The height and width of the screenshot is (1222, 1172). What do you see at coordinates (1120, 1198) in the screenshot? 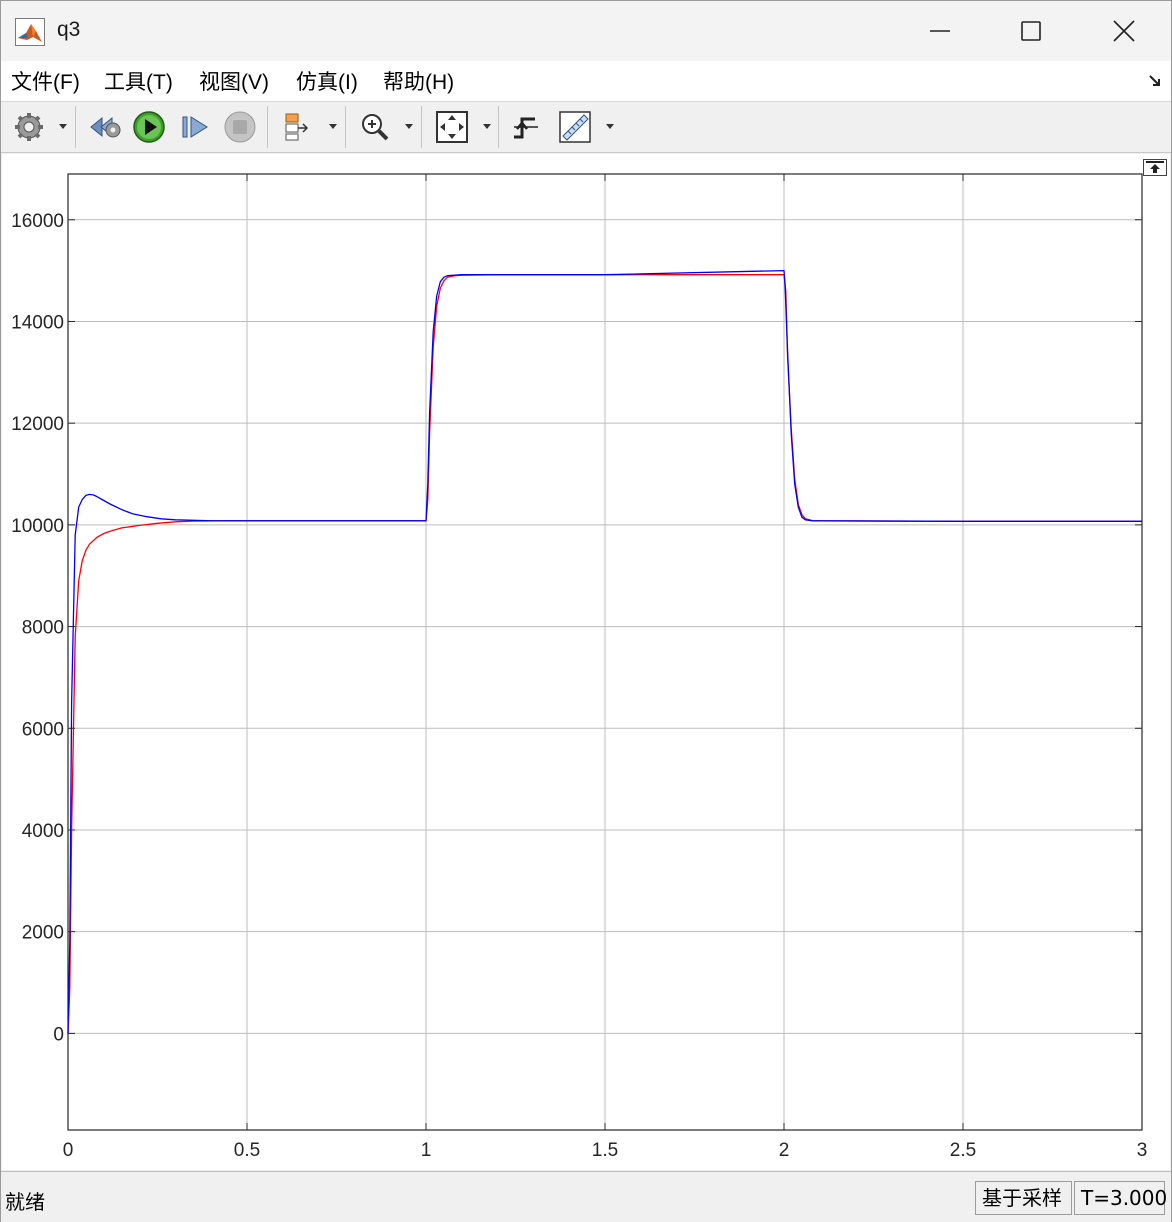
I see `simulation-time: T=3.000` at bounding box center [1120, 1198].